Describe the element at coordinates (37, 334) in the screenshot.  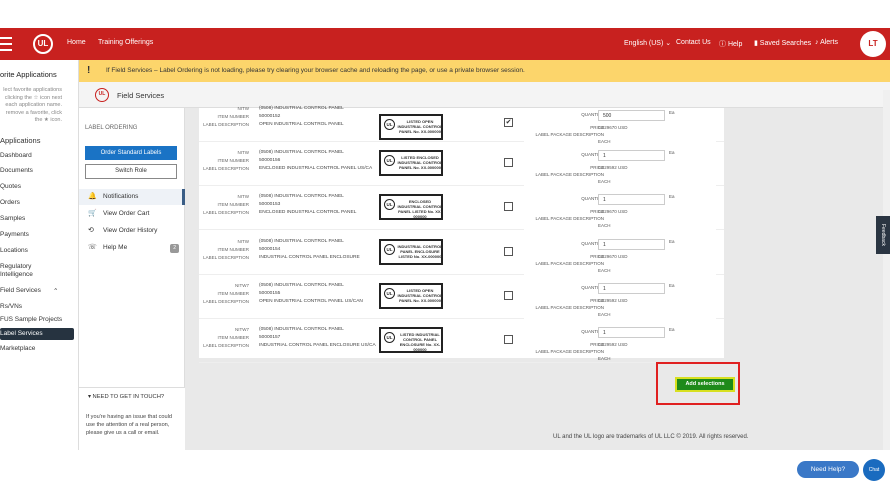
I see `app-label-services: Label Services` at that location.